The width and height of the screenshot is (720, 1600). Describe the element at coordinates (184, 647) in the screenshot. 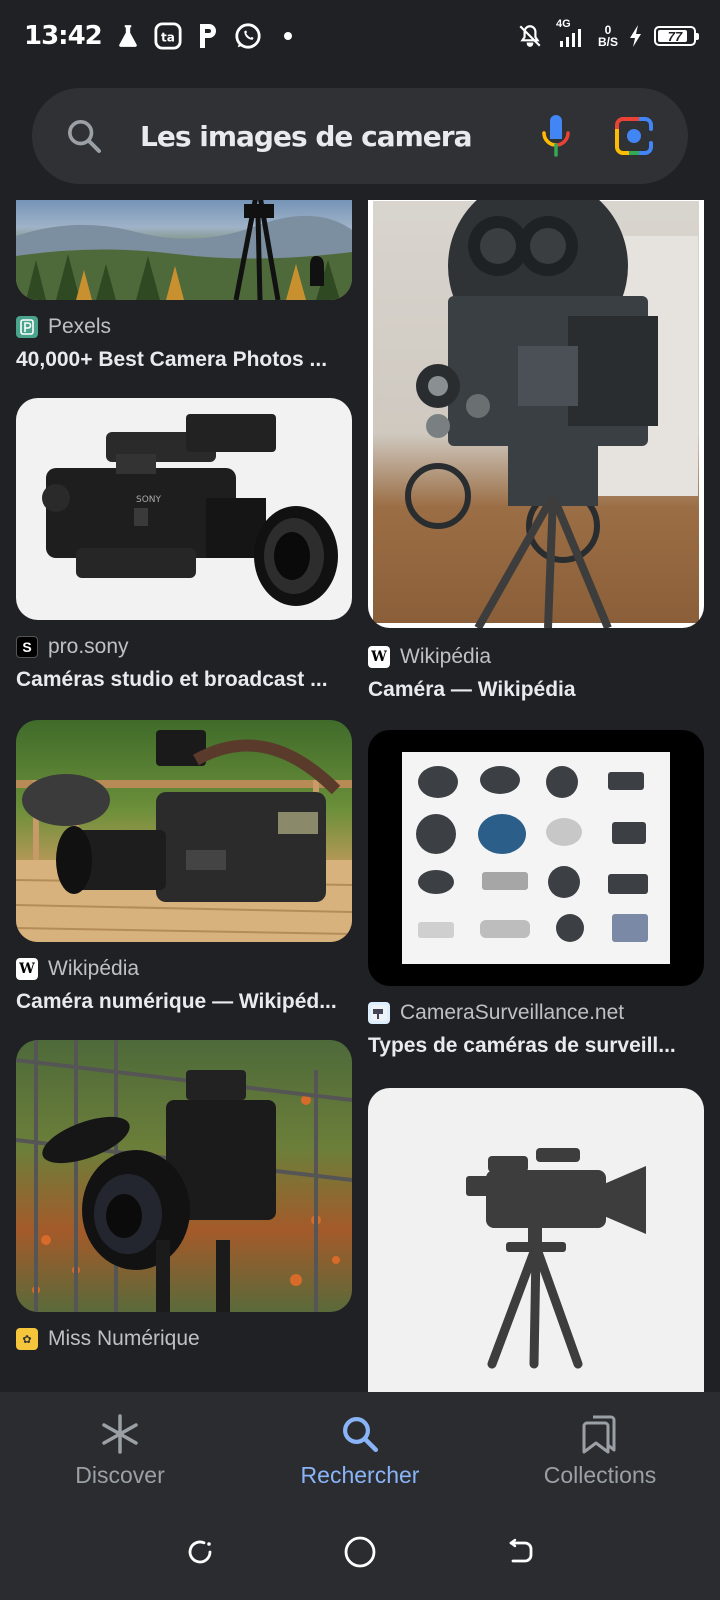

I see `result-source: S pro.sony` at that location.